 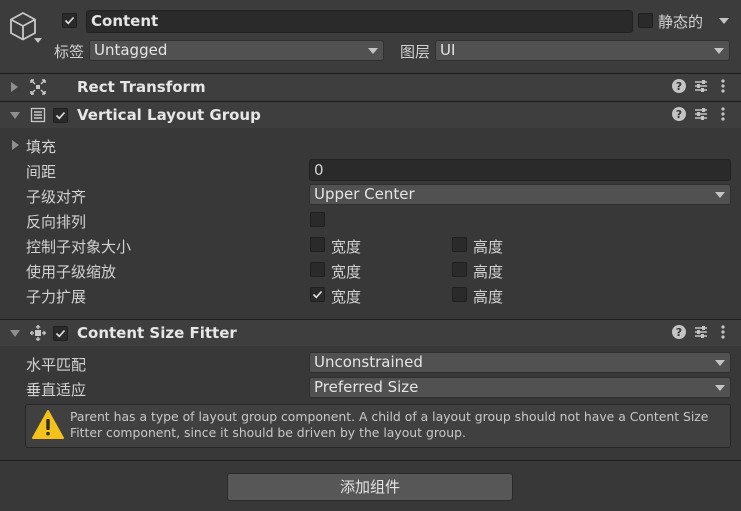 What do you see at coordinates (346, 247) in the screenshot?
I see `control-width-label: 宽度` at bounding box center [346, 247].